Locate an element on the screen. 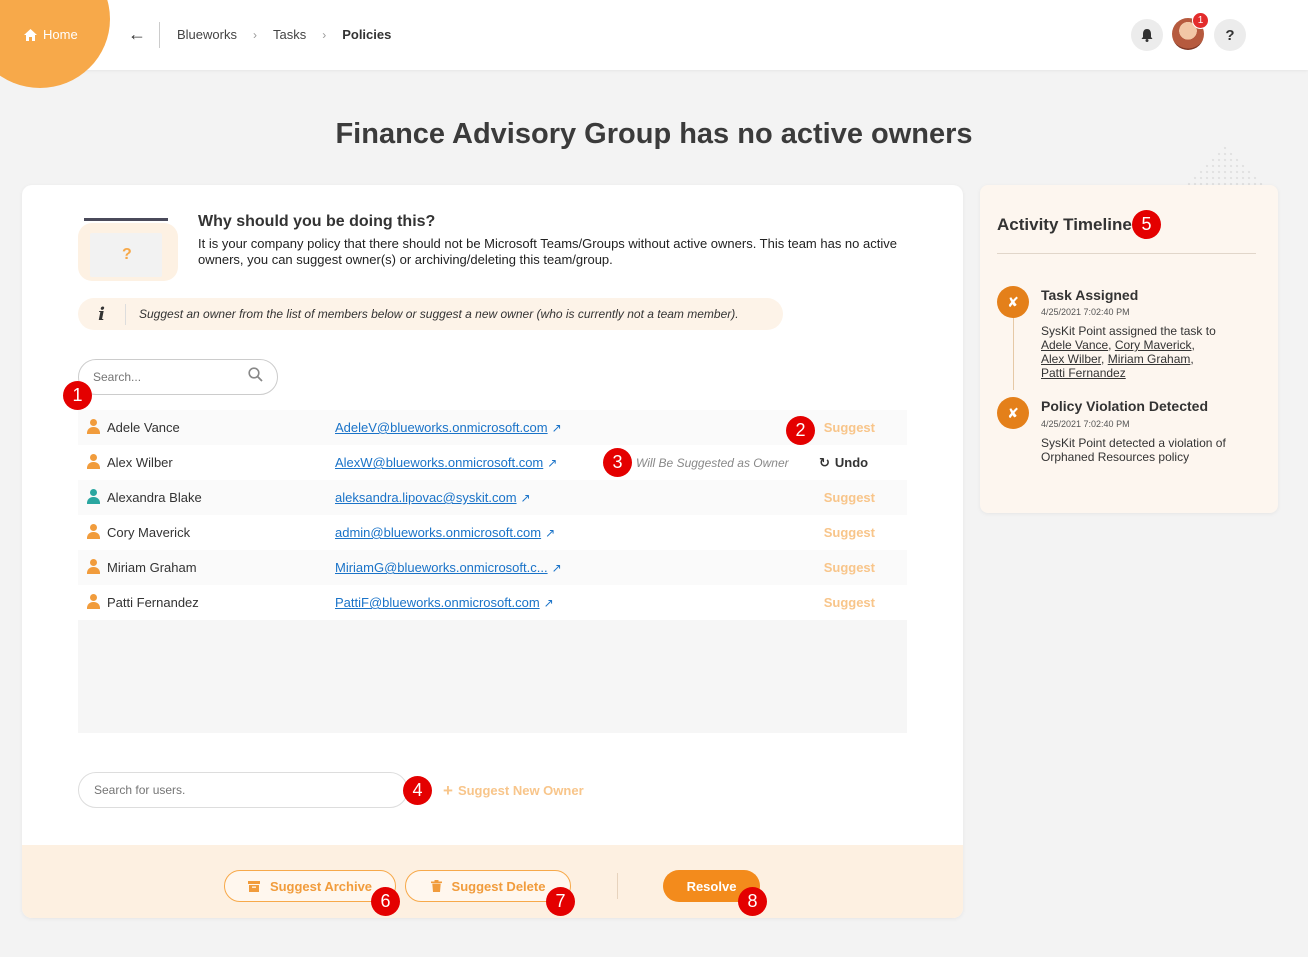 This screenshot has width=1308, height=957. callout-marker-8: 8 is located at coordinates (752, 901).